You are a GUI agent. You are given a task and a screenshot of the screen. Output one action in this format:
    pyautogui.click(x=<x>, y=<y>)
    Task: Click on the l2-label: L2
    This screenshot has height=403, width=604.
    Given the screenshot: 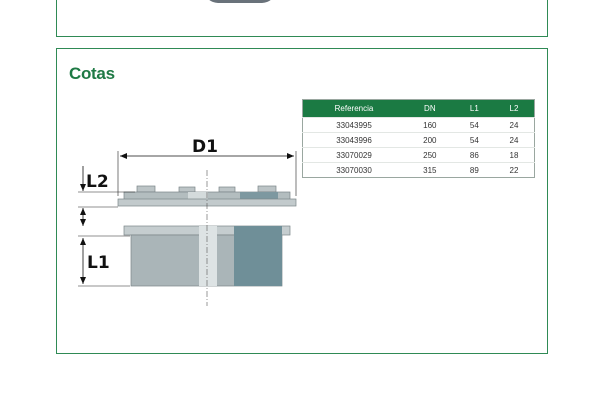 What is the action you would take?
    pyautogui.click(x=97, y=182)
    